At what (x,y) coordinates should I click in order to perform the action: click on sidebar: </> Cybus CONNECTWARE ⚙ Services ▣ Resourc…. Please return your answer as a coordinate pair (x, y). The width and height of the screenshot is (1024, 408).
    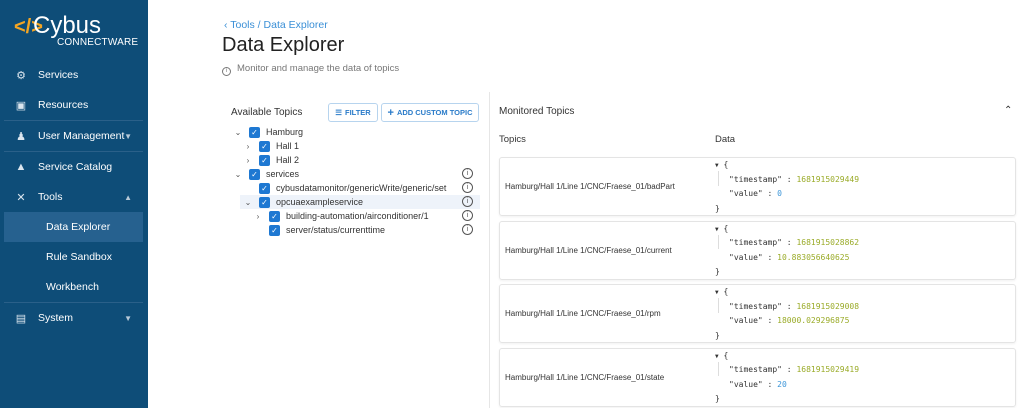
    Looking at the image, I should click on (74, 204).